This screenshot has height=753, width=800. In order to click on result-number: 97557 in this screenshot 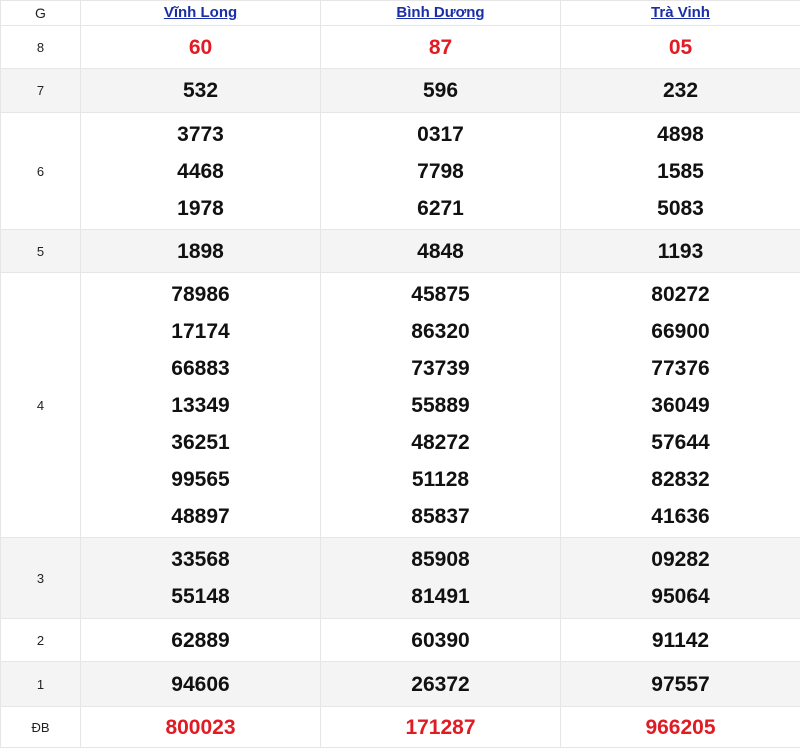, I will do `click(680, 684)`.